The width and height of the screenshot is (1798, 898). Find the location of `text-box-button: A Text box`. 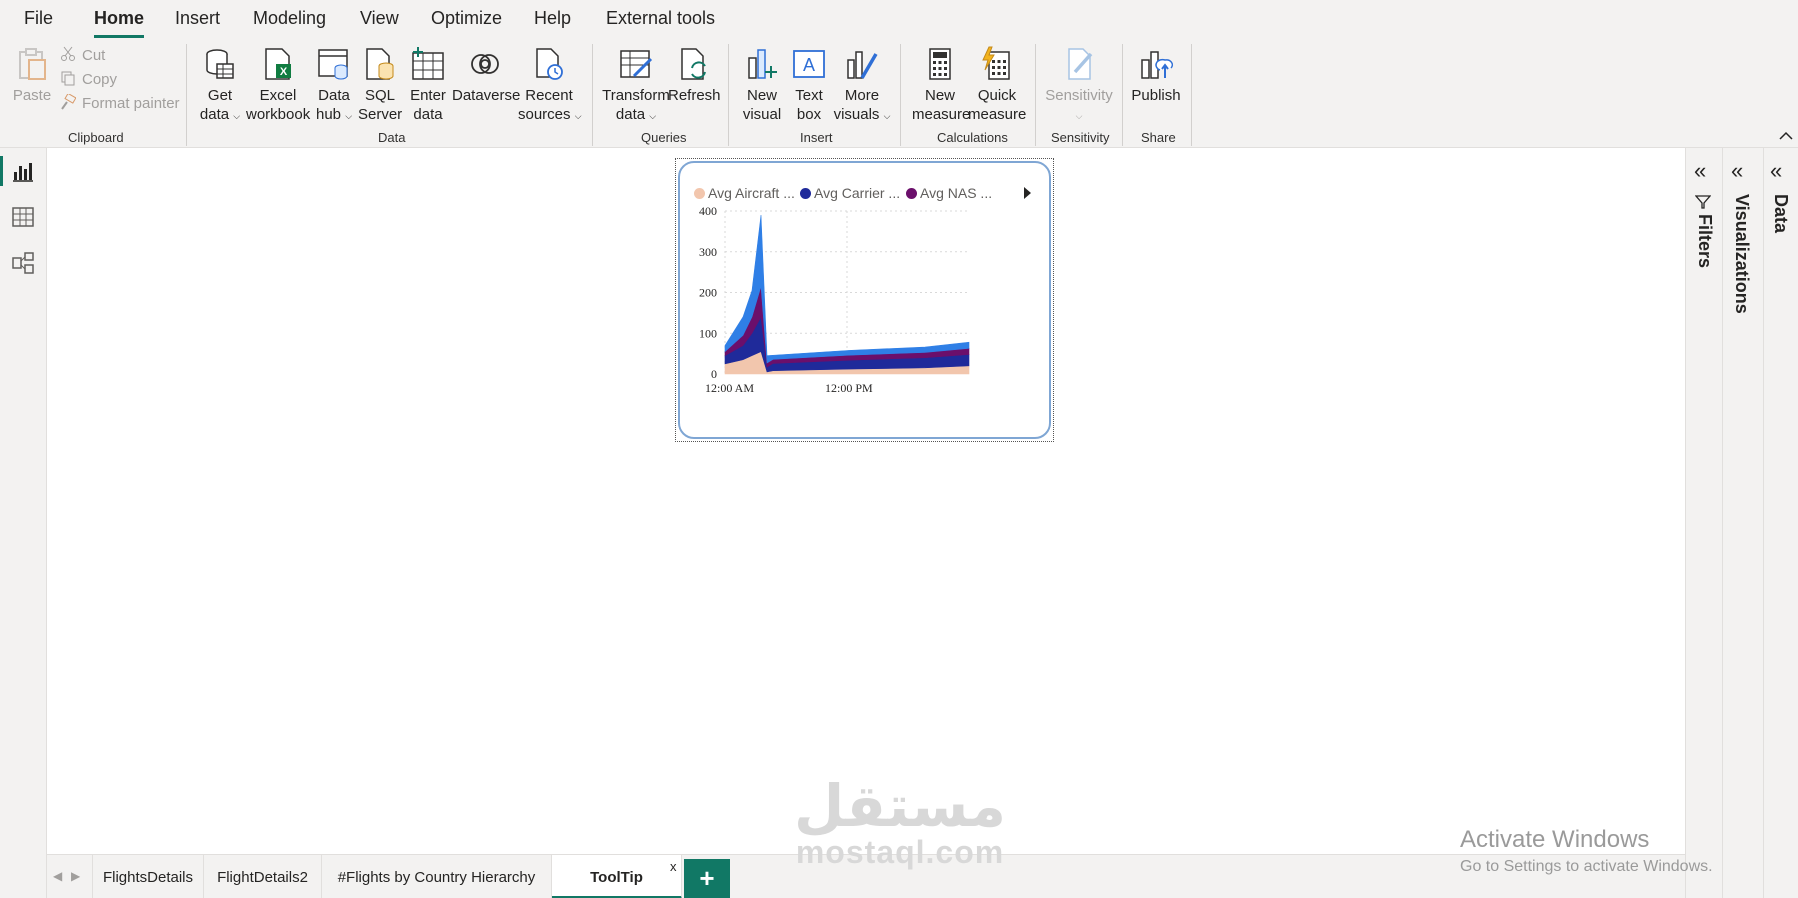

text-box-button: A Text box is located at coordinates (809, 83).